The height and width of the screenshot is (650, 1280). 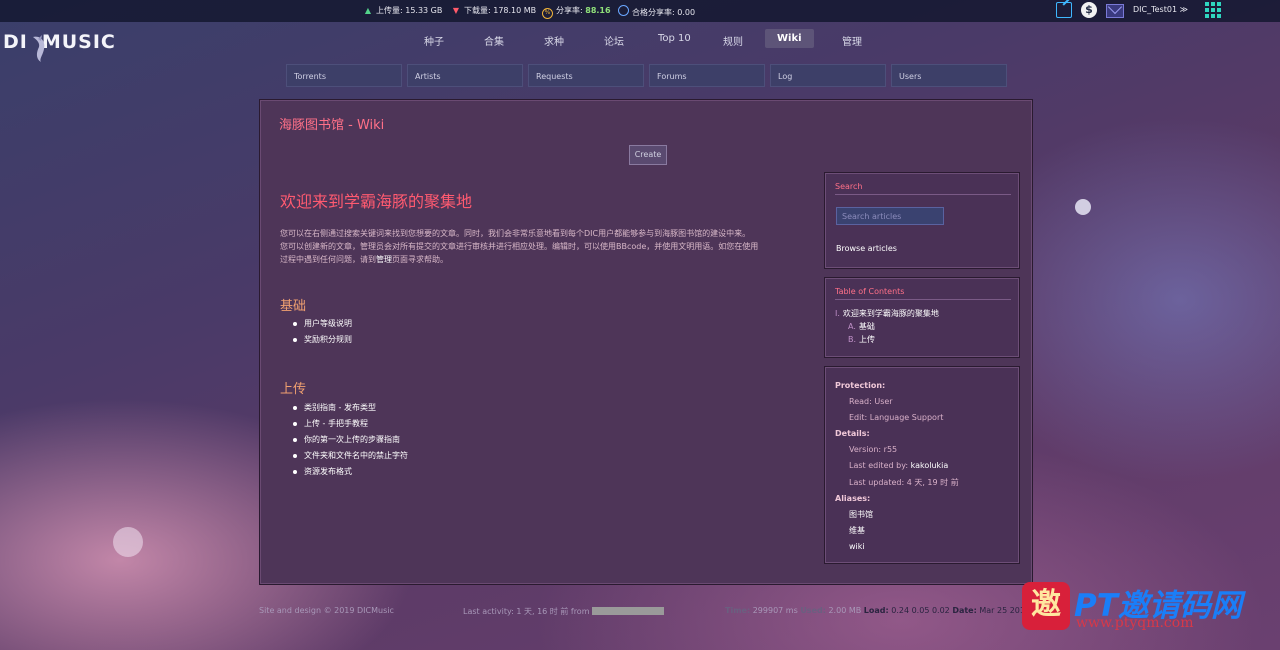 I want to click on search-box-title: Search, so click(x=923, y=188).